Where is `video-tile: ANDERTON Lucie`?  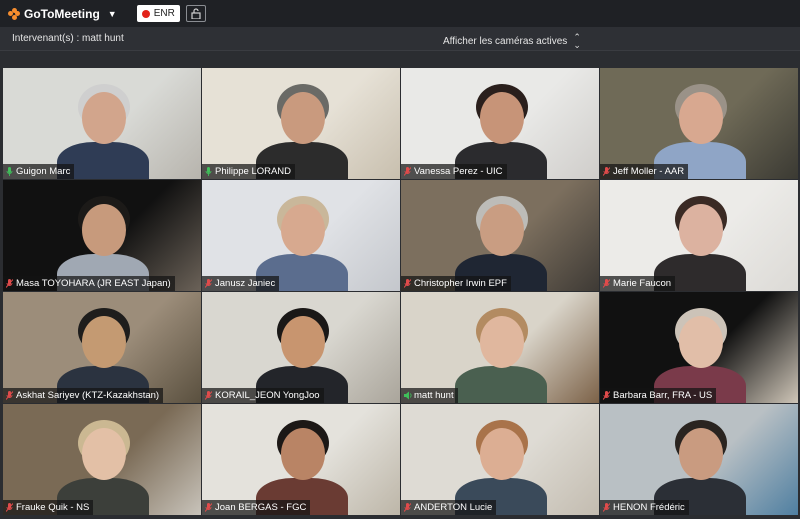
video-tile: ANDERTON Lucie is located at coordinates (500, 459).